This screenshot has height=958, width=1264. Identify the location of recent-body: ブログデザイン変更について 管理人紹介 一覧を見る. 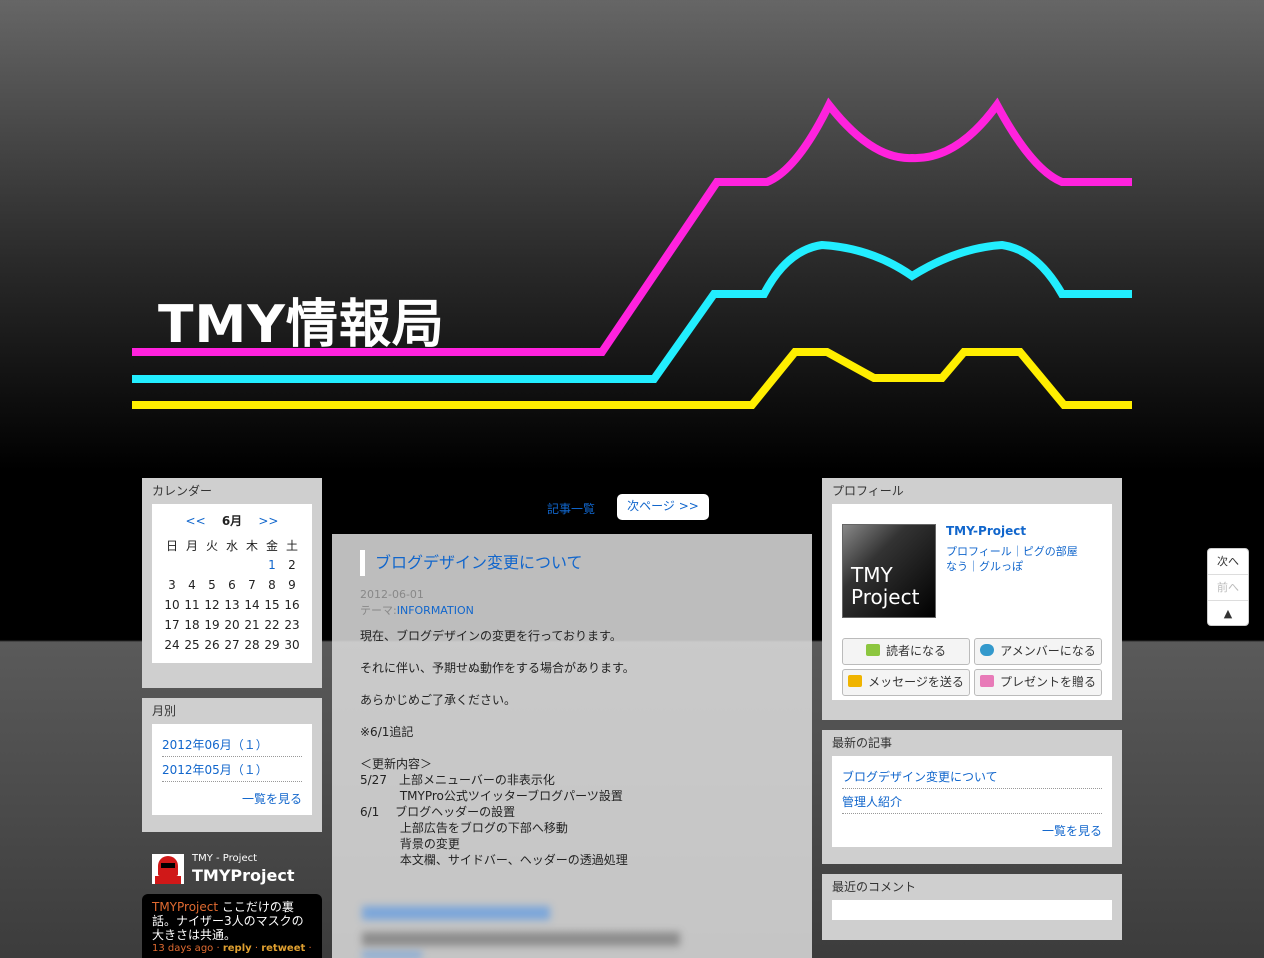
(972, 801).